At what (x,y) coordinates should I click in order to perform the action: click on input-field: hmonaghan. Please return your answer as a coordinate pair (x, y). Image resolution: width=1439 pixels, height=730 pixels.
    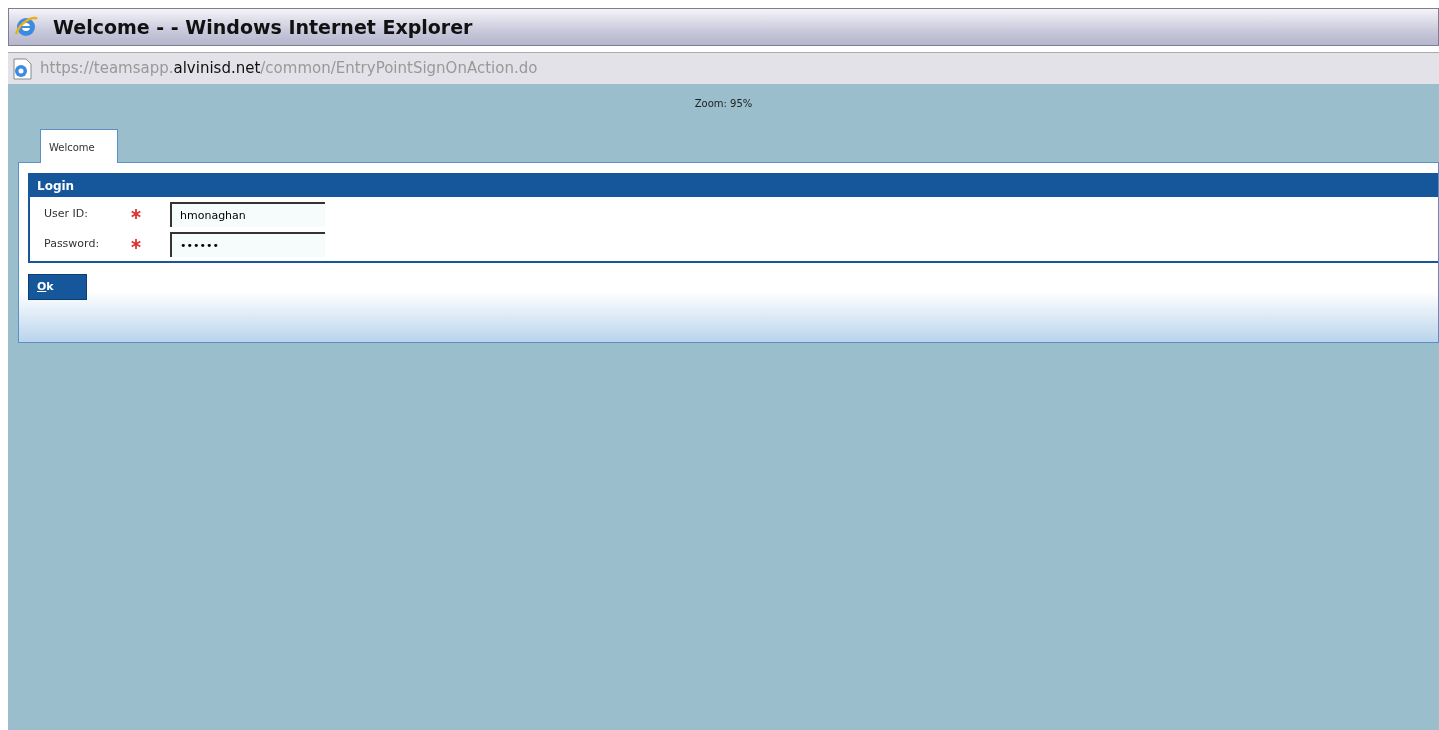
    Looking at the image, I should click on (247, 214).